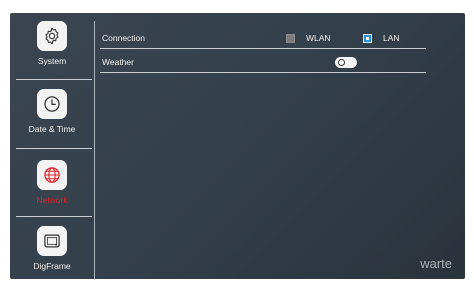 The height and width of the screenshot is (281, 474). Describe the element at coordinates (436, 263) in the screenshot. I see `brand-watermark: warte` at that location.